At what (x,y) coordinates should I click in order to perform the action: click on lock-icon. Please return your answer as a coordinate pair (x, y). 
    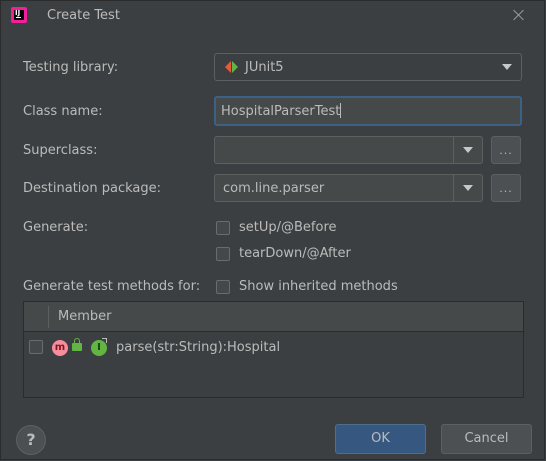
    Looking at the image, I should click on (77, 344).